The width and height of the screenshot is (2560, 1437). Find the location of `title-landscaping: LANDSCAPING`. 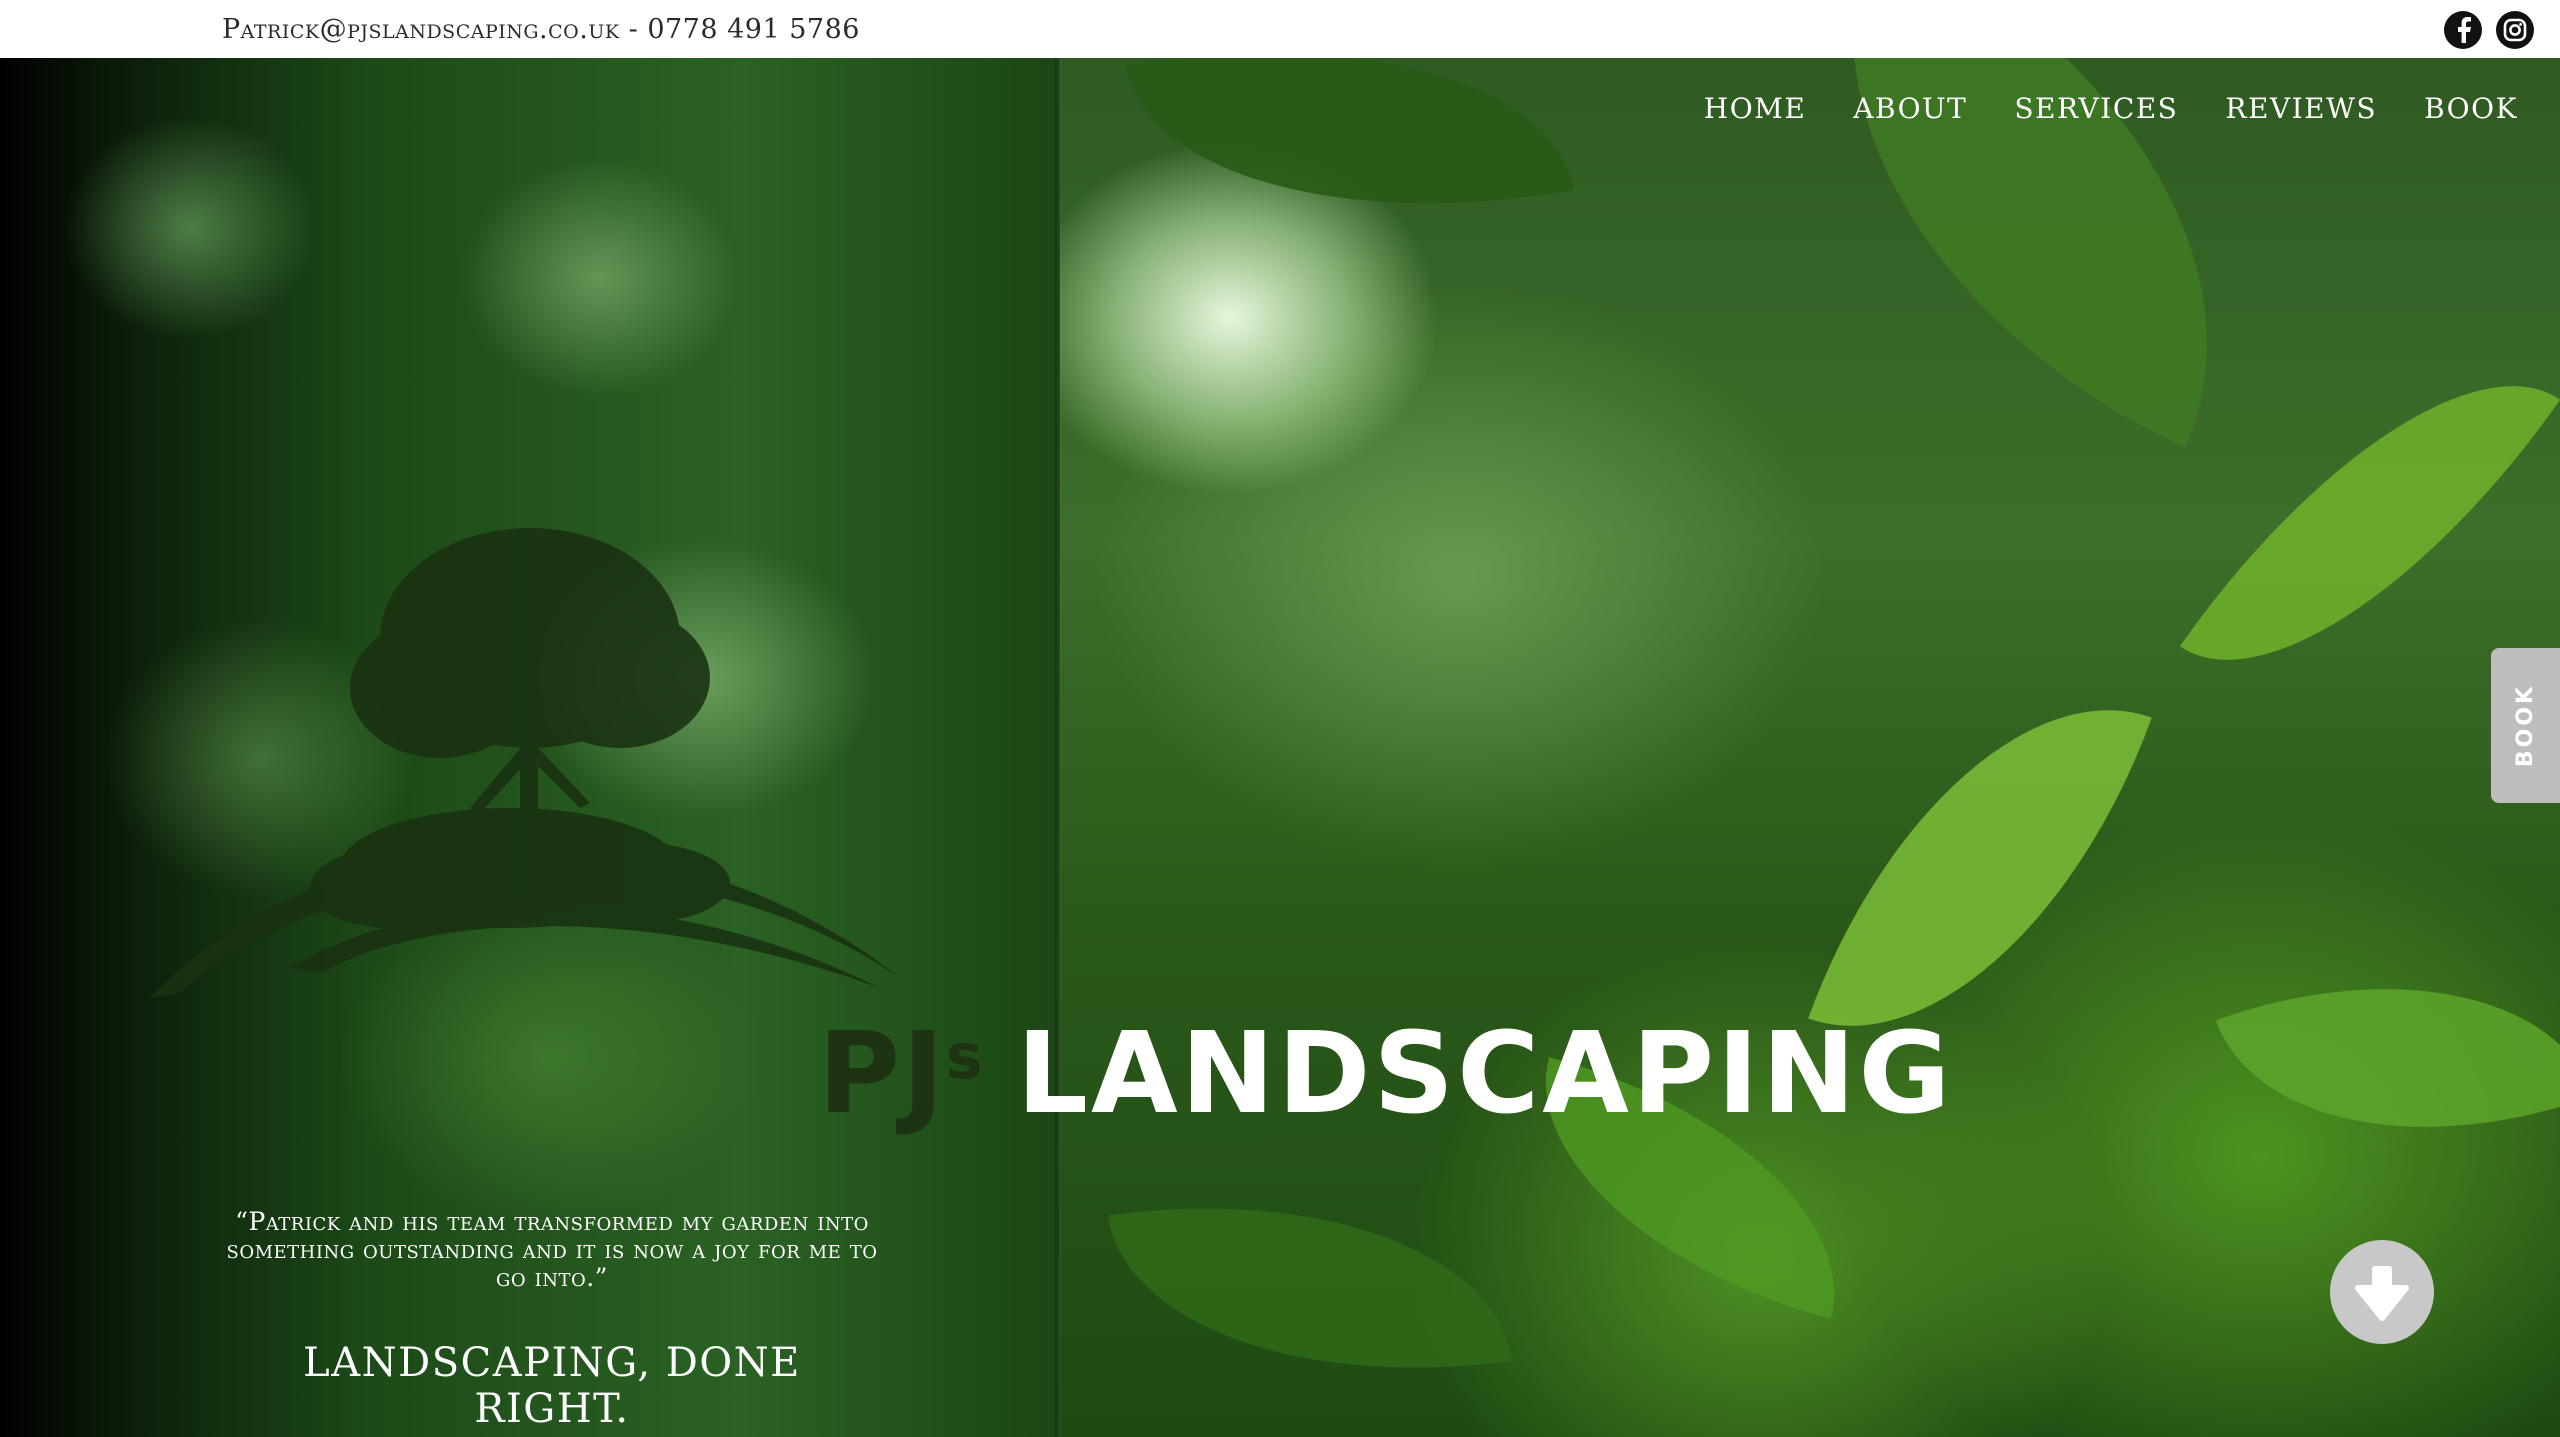

title-landscaping: LANDSCAPING is located at coordinates (1485, 1074).